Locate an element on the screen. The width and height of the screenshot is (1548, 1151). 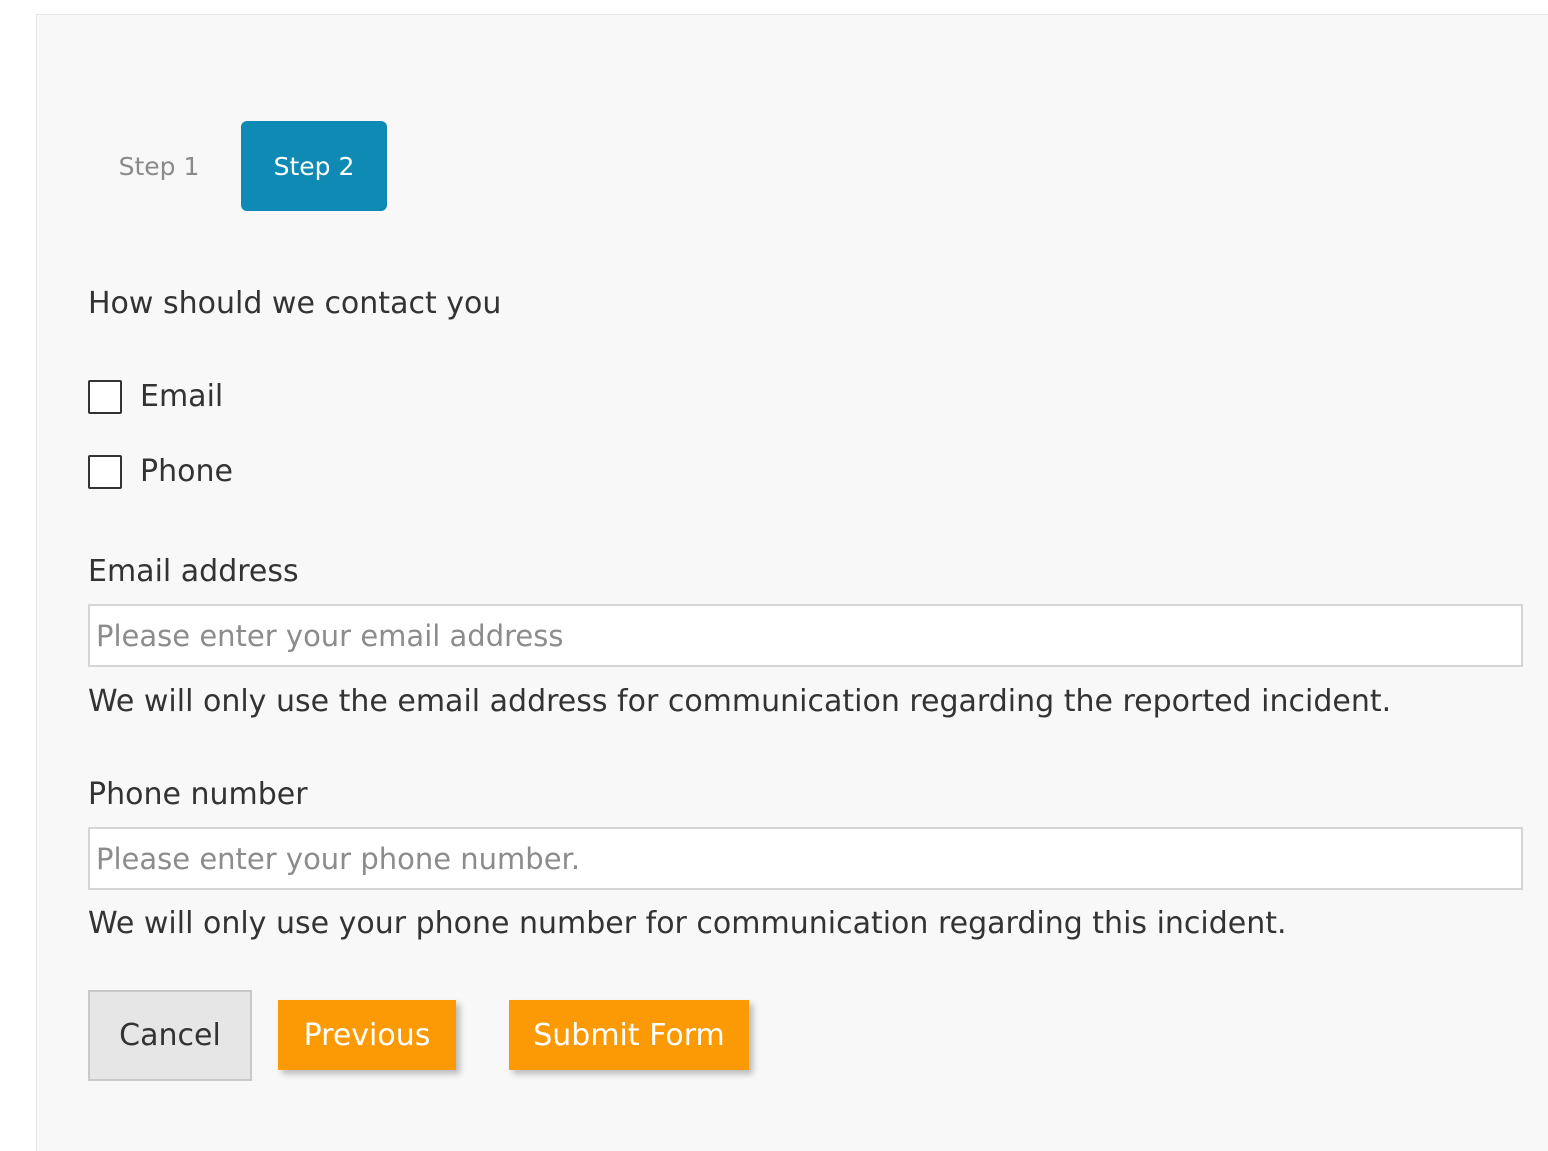
submit-form-button: Submit Form is located at coordinates (629, 1035).